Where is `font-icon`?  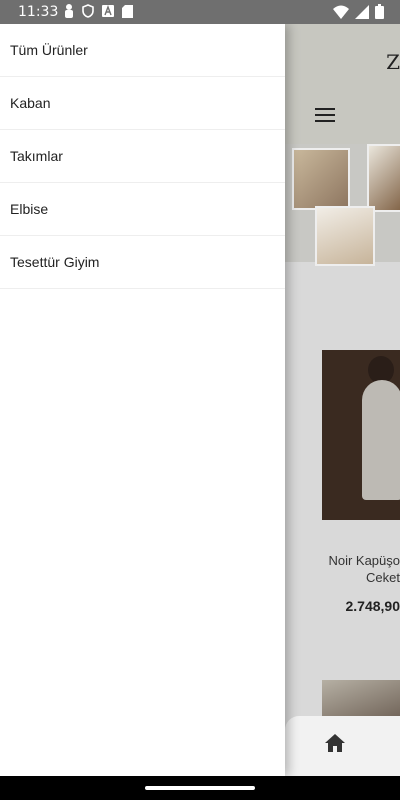
font-icon is located at coordinates (108, 11).